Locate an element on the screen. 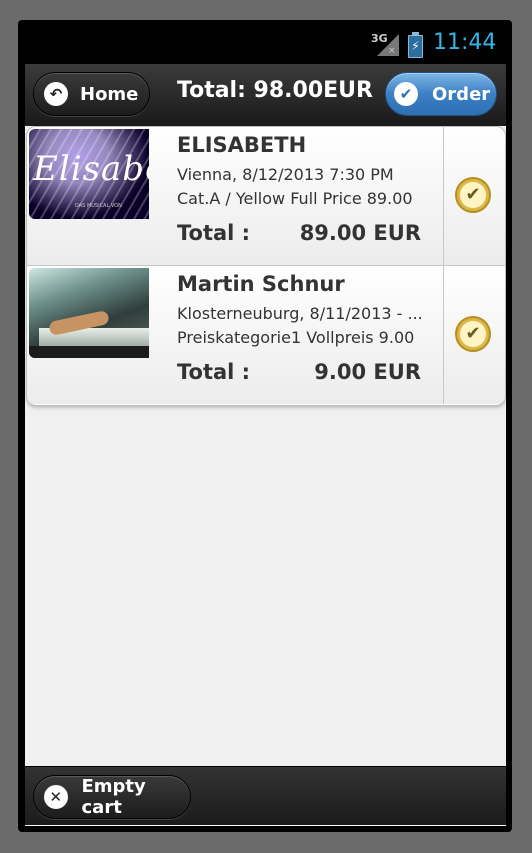  footer-underline is located at coordinates (265, 825).